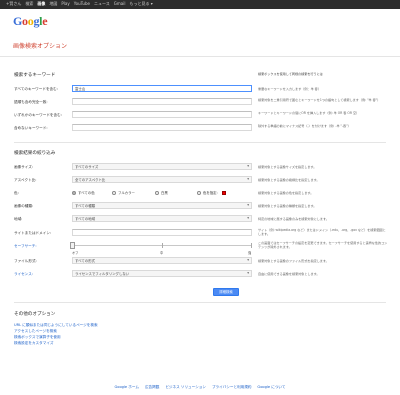  Describe the element at coordinates (33, 233) in the screenshot. I see `site-domain-label: サイトまたはドメイン:` at that location.